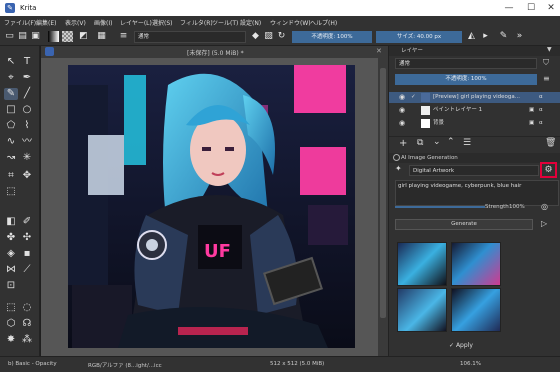 The image size is (560, 372). What do you see at coordinates (27, 308) in the screenshot?
I see `ellipse-select-icon: ◌` at bounding box center [27, 308].